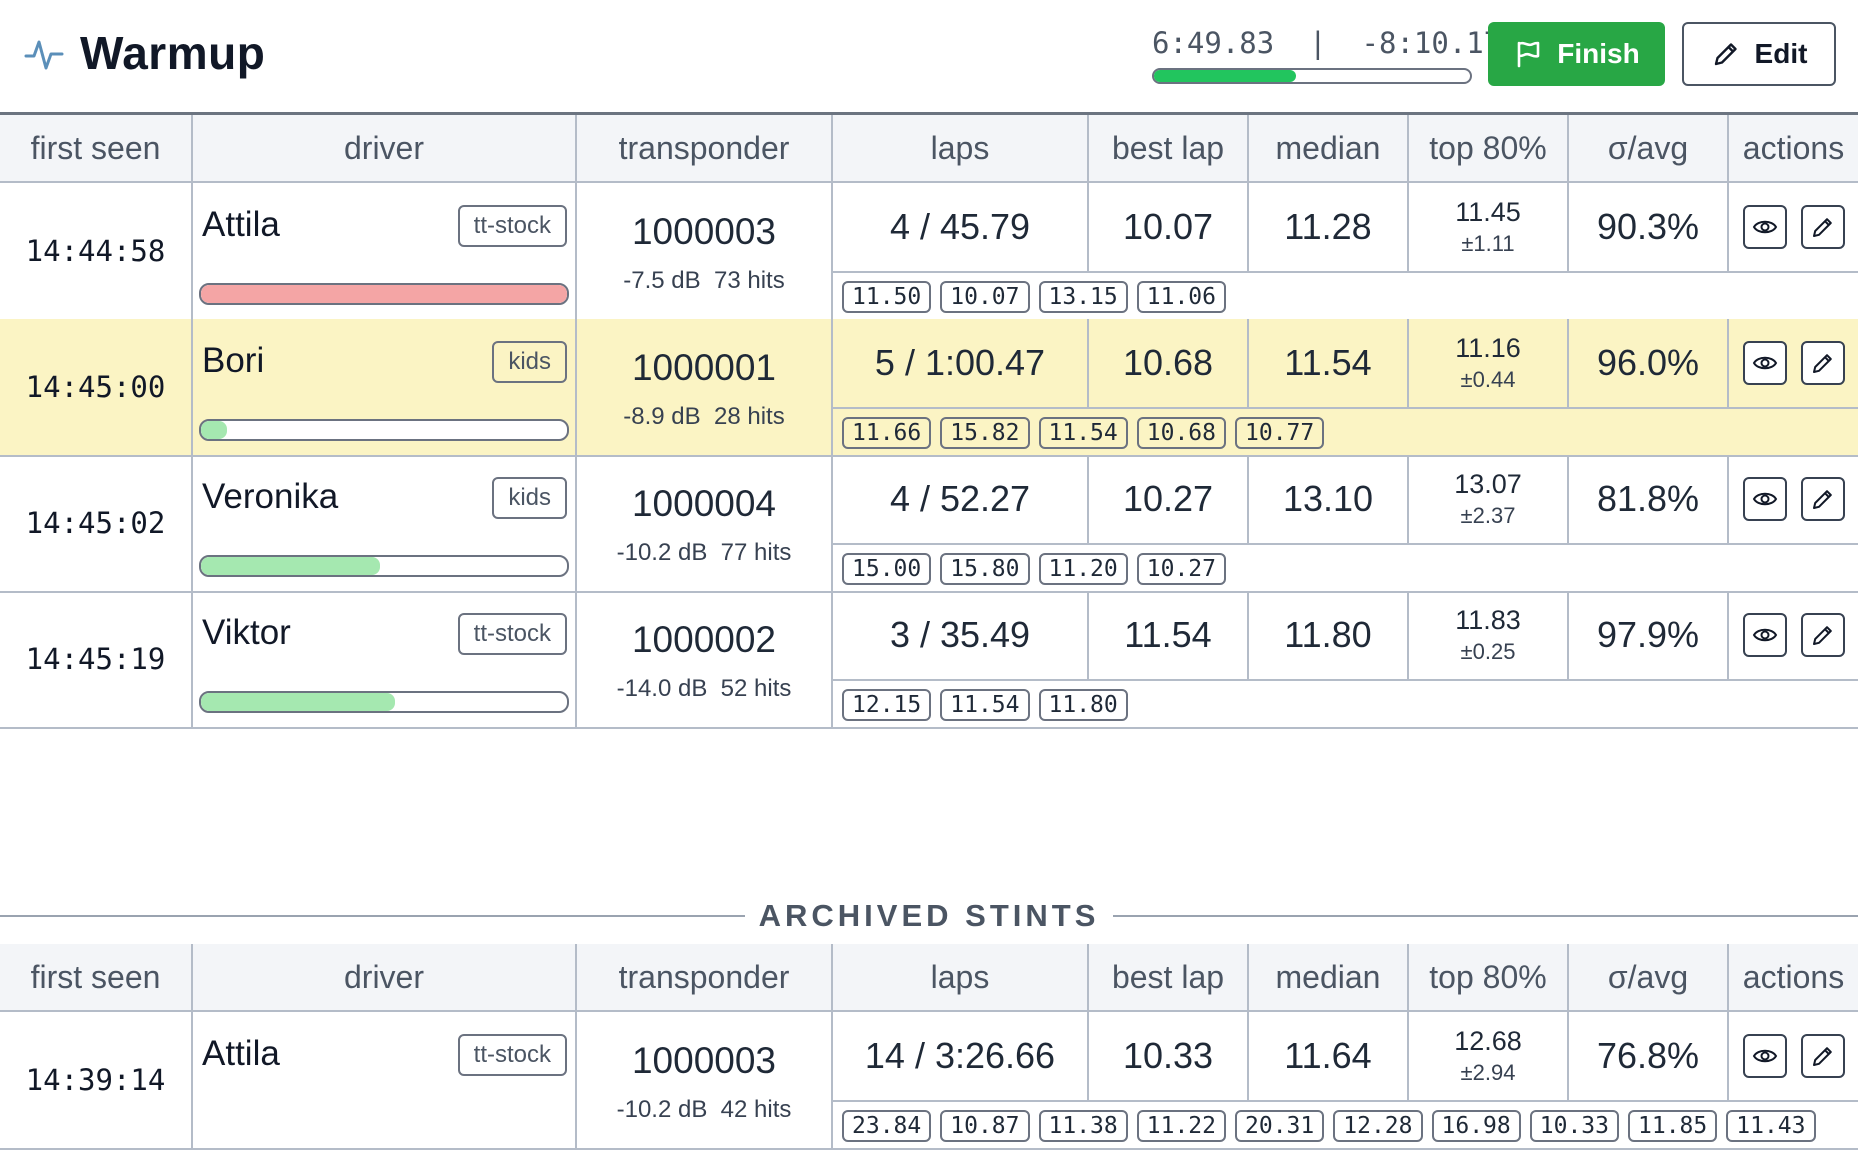  I want to click on transponder-cell: 1000002 -14.0 dB 52 hits, so click(705, 659).